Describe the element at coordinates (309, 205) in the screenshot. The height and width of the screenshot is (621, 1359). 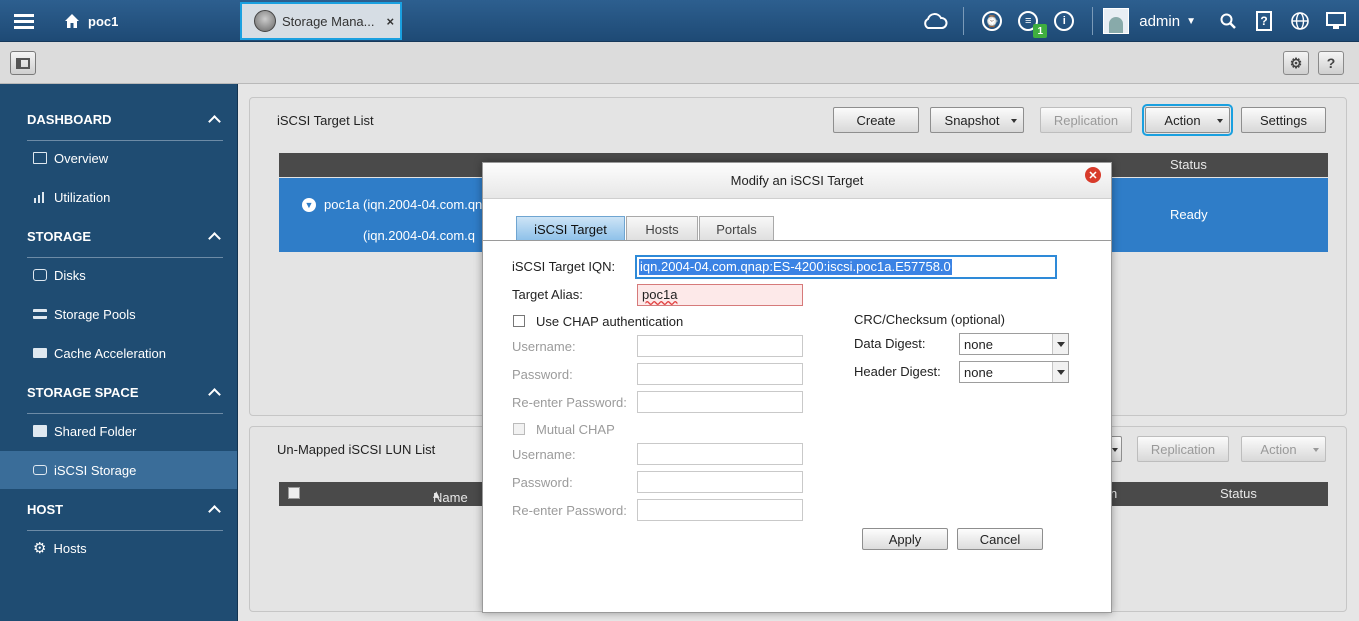
I see `expand-row-icon: ▼` at that location.